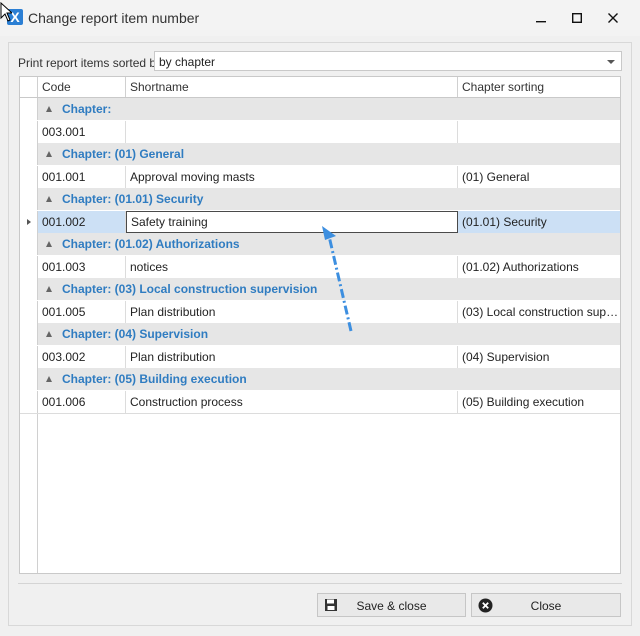  I want to click on grid-header: Code Shortname Chapter sorting, so click(320, 87).